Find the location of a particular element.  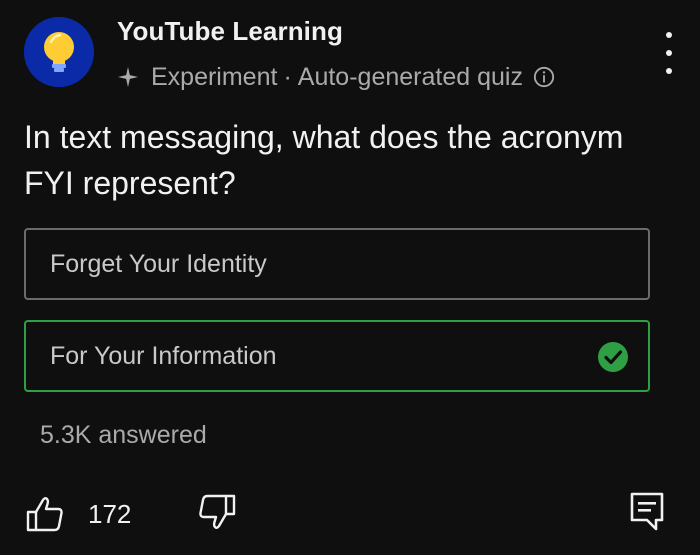

more-options-button is located at coordinates (669, 53).